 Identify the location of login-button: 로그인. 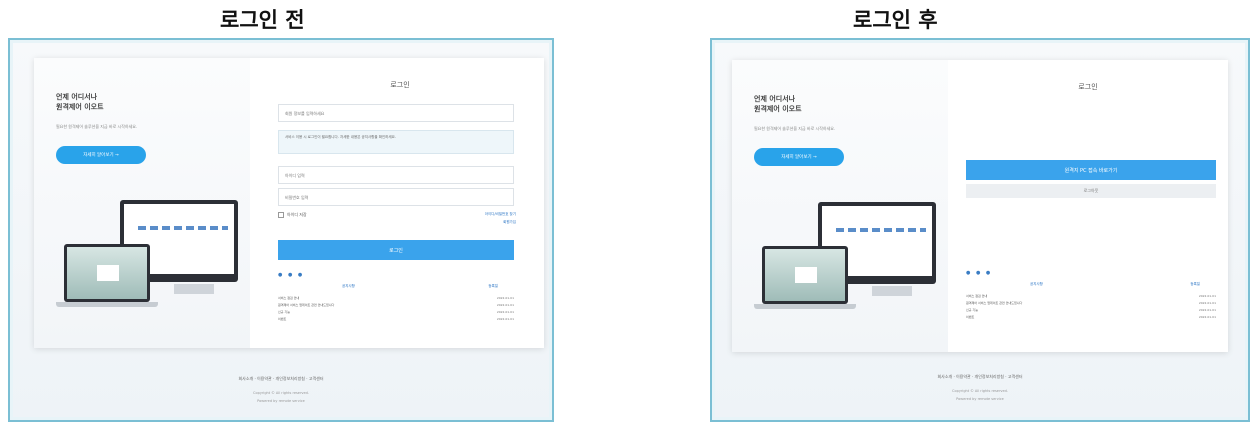
(396, 250).